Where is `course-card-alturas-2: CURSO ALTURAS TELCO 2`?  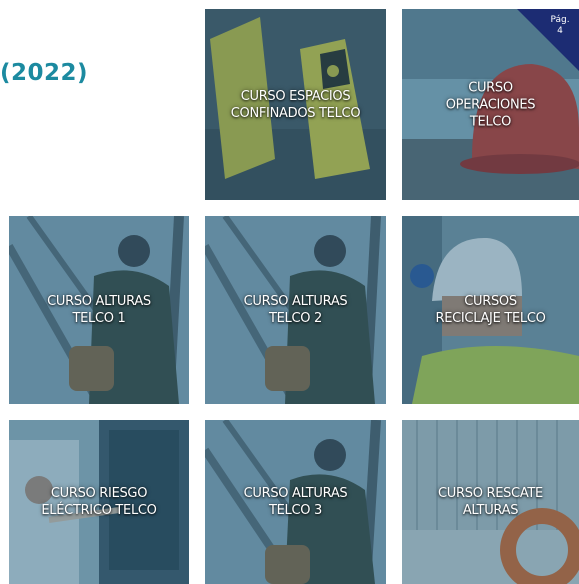 course-card-alturas-2: CURSO ALTURAS TELCO 2 is located at coordinates (295, 310).